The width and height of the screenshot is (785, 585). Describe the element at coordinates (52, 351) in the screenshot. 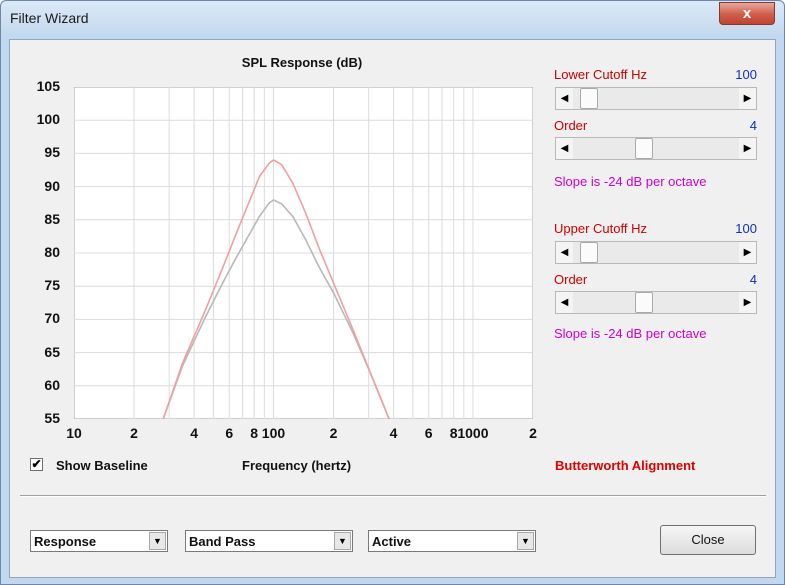

I see `y-tick-label: 65` at that location.